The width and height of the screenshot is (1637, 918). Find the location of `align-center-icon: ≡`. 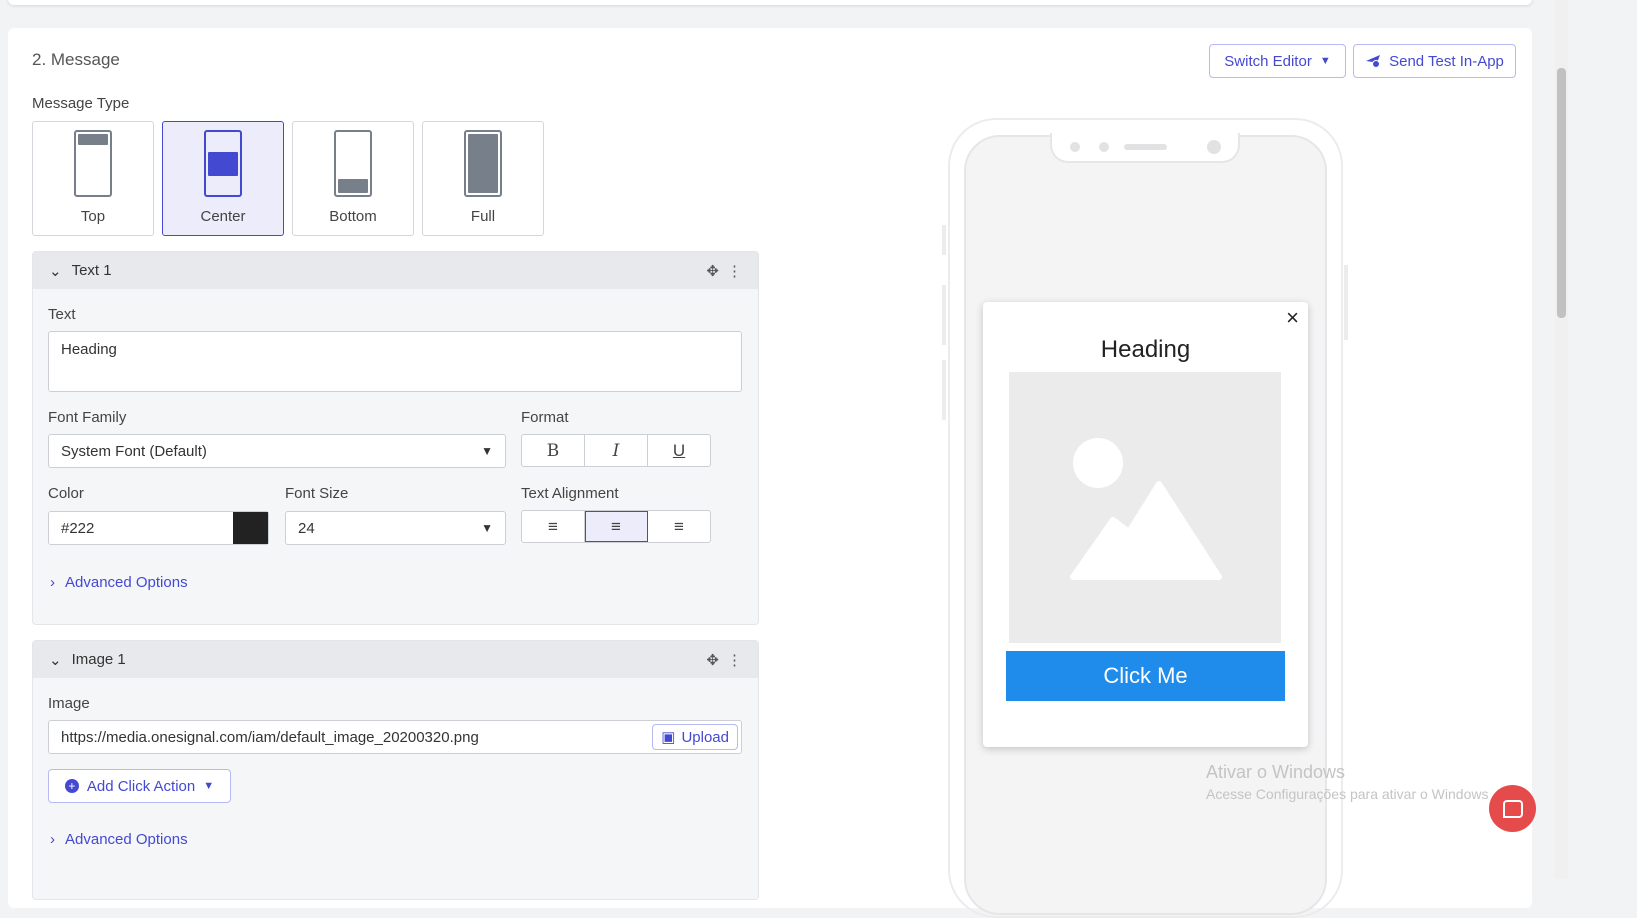

align-center-icon: ≡ is located at coordinates (616, 526).